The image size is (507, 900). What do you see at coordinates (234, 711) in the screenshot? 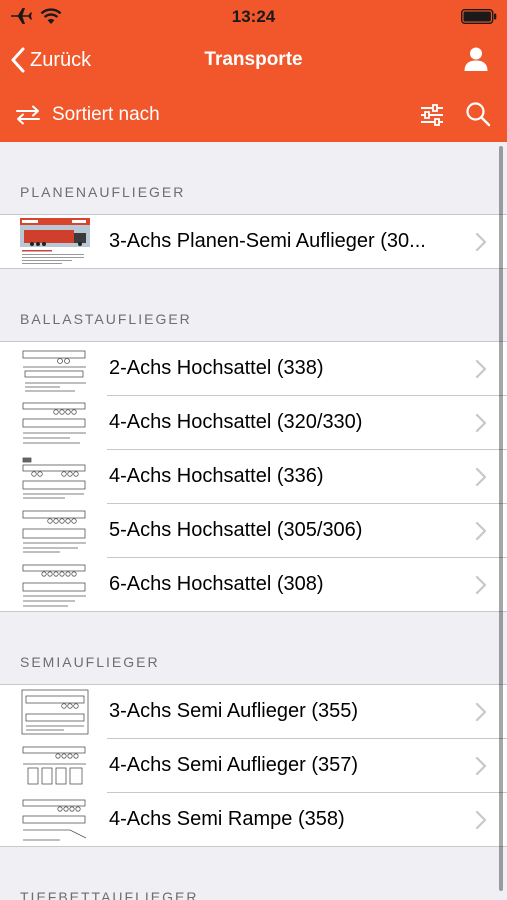
I see `list-item-label: 3-Achs Semi Auflieger (355)` at bounding box center [234, 711].